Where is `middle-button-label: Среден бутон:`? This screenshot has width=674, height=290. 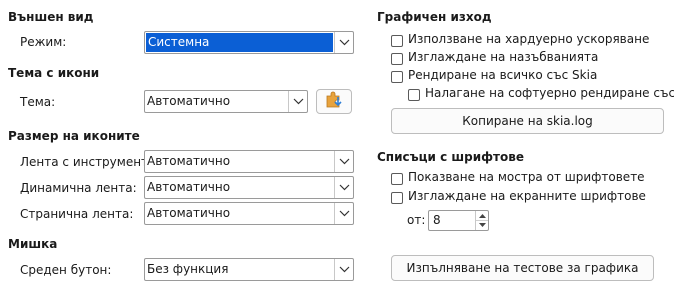 middle-button-label: Среден бутон: is located at coordinates (66, 270).